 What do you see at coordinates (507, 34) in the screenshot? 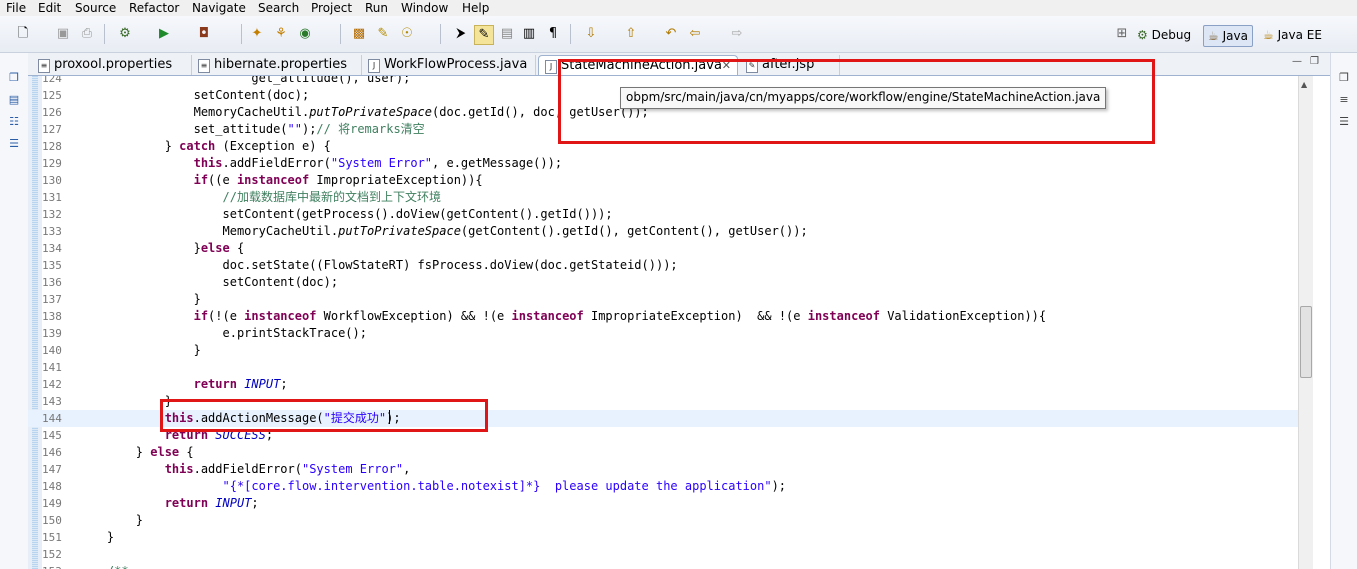
I see `toggle-block-selection-icon: ▤` at bounding box center [507, 34].